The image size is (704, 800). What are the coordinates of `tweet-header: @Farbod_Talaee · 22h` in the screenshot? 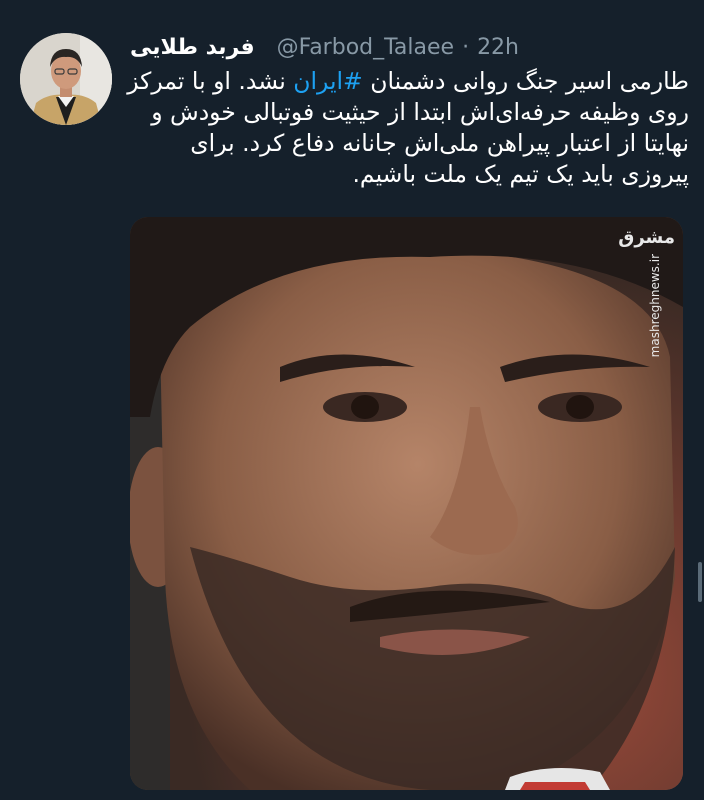 It's located at (398, 47).